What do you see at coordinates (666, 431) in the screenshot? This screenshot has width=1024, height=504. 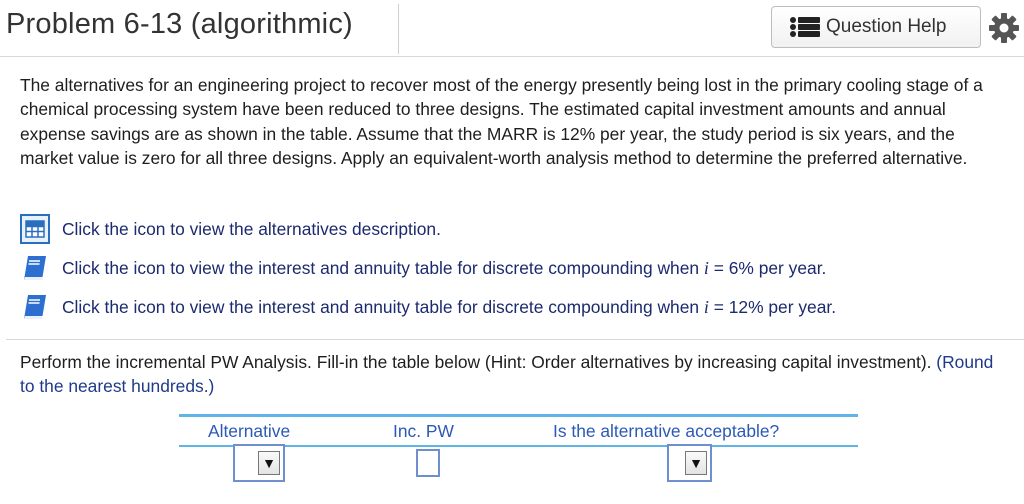 I see `header-acceptable: Is the alternative acceptable?` at bounding box center [666, 431].